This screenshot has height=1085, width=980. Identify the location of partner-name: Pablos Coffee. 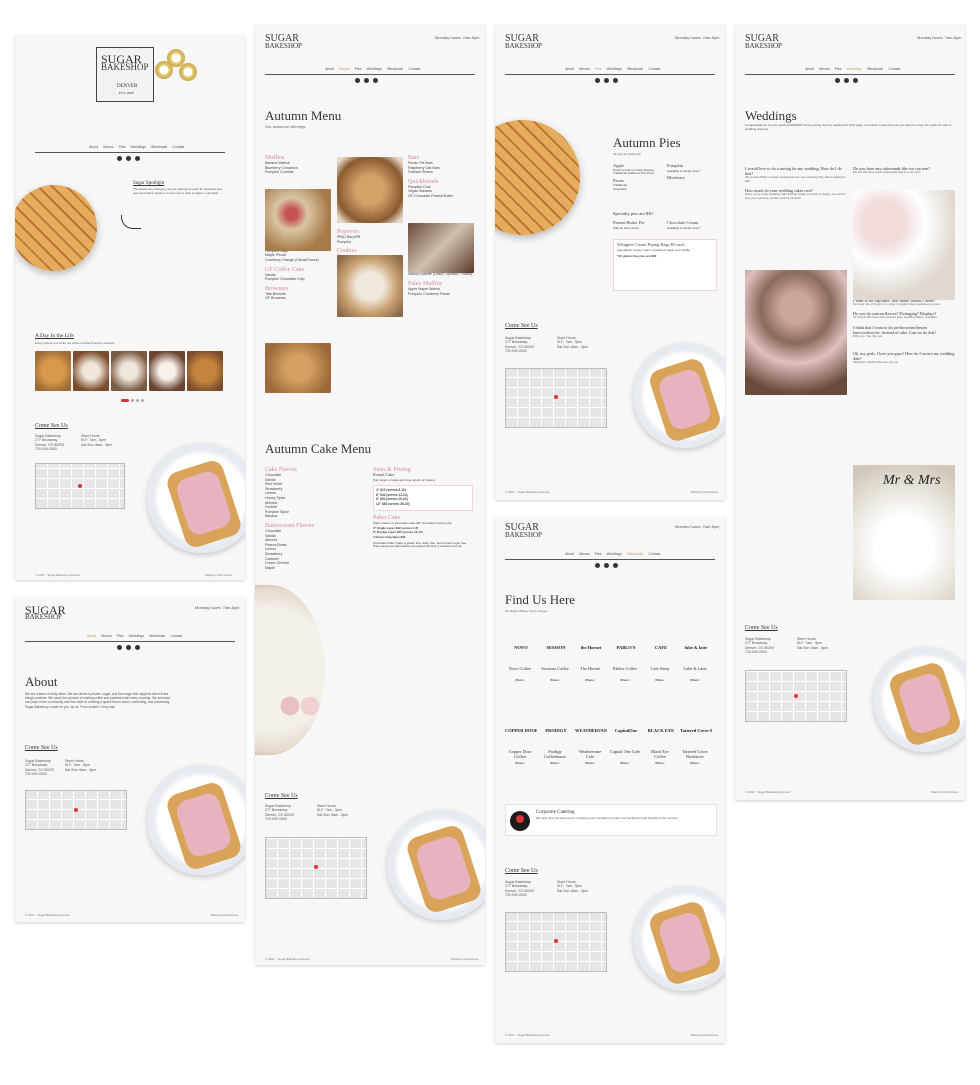
(625, 668).